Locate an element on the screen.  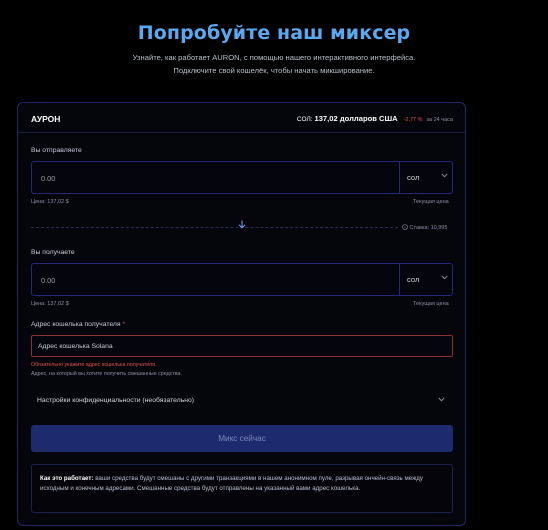
swap-divider is located at coordinates (214, 227).